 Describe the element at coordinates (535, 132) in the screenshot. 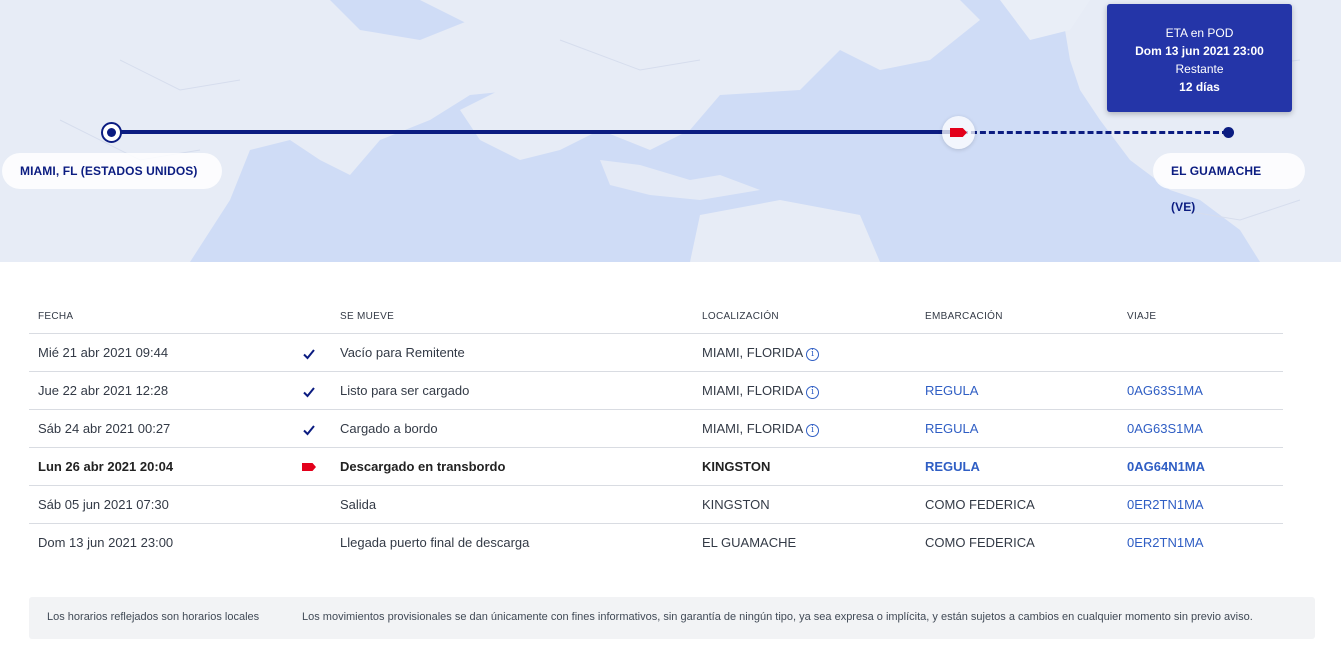

I see `route-completed-line` at that location.